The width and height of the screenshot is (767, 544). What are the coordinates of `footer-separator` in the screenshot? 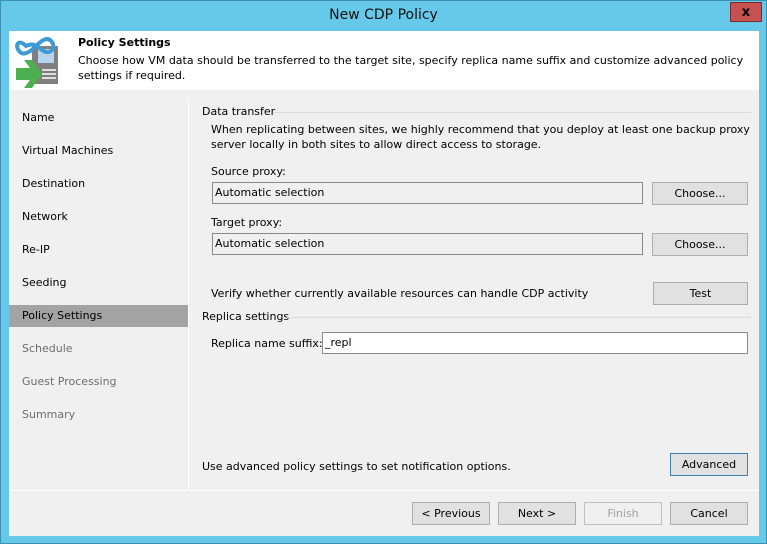 It's located at (384, 490).